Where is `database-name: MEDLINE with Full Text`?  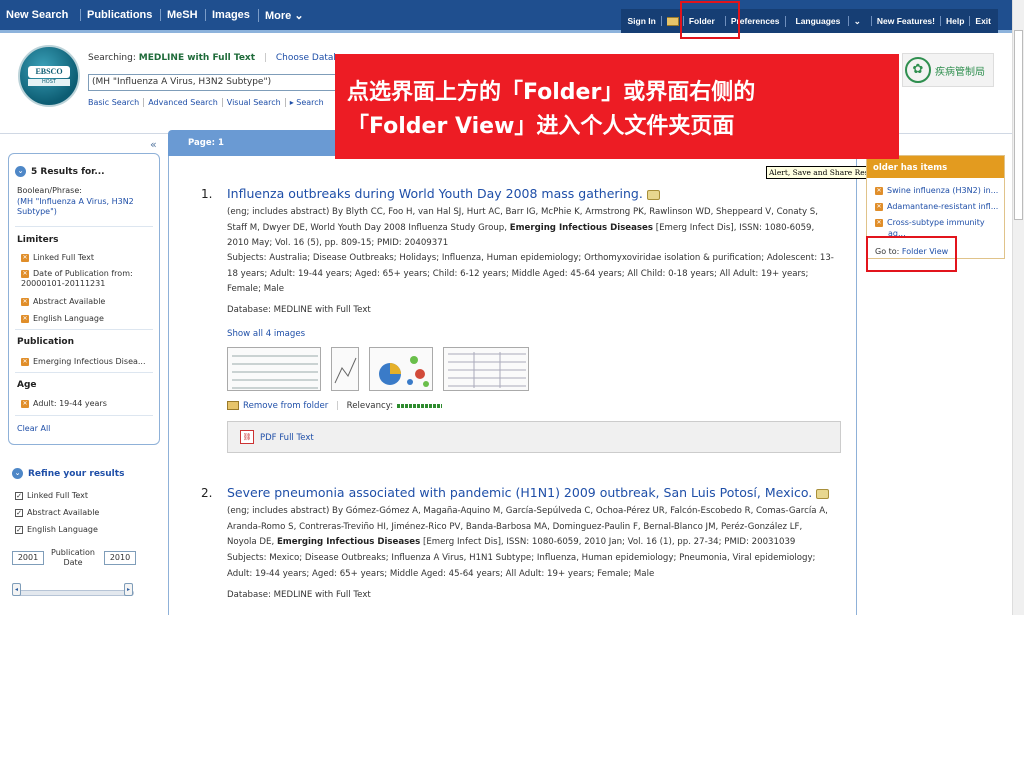
database-name: MEDLINE with Full Text is located at coordinates (197, 58).